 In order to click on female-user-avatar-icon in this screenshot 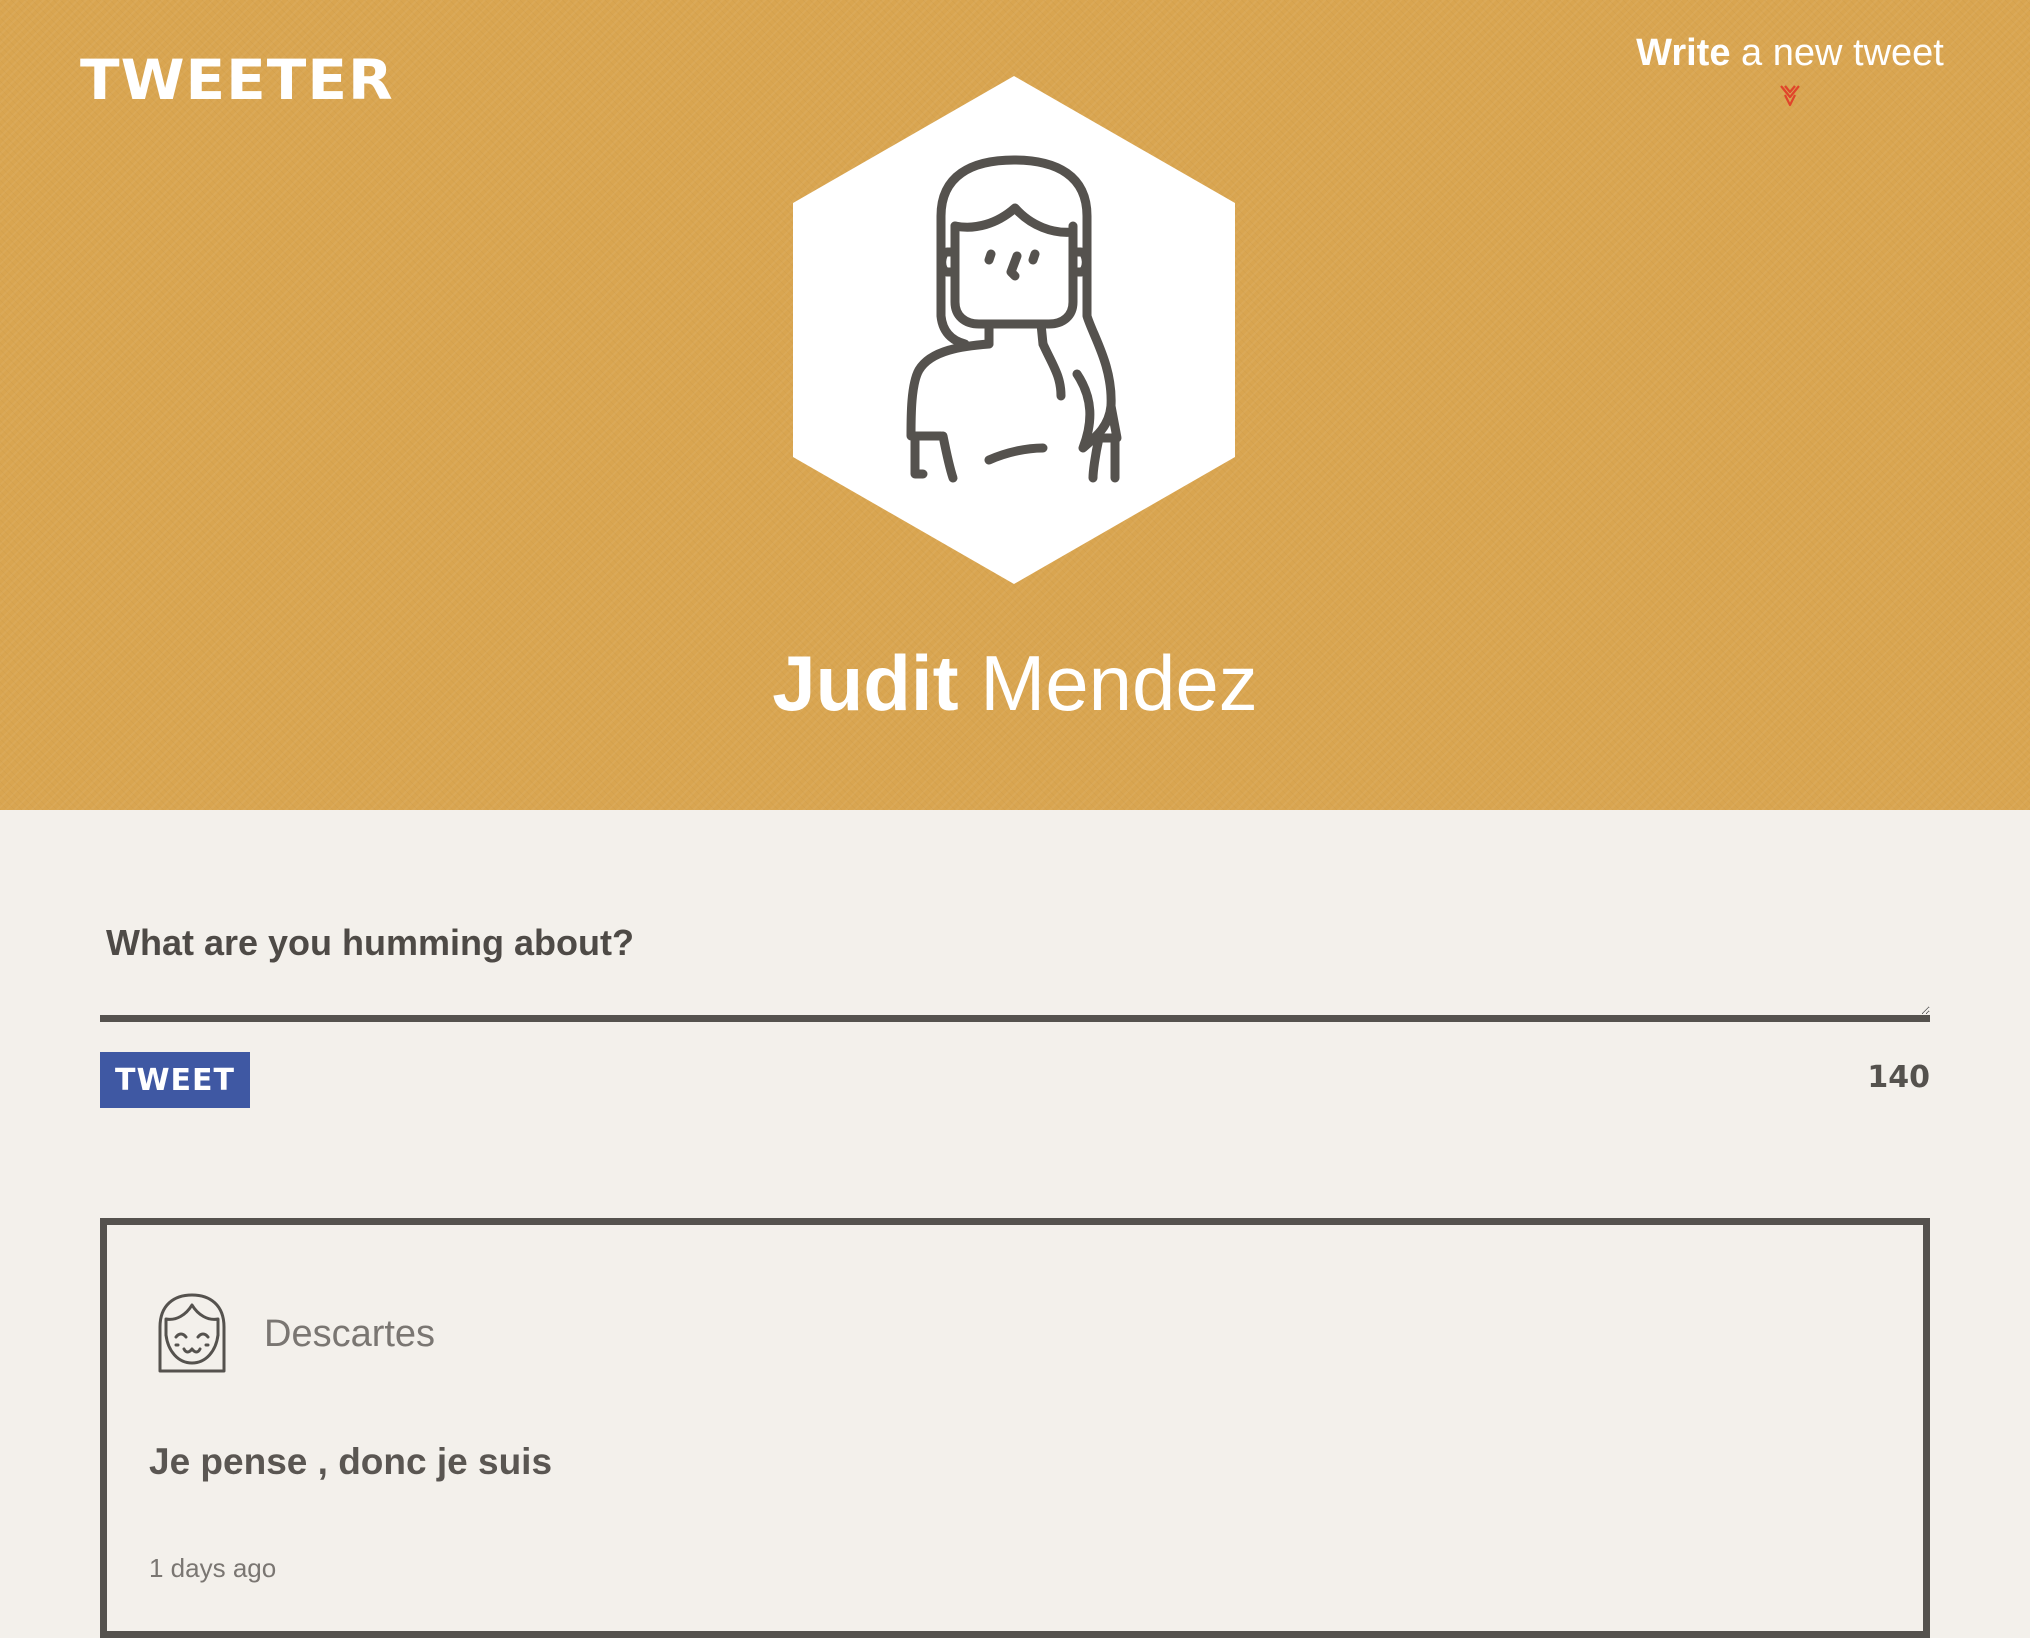, I will do `click(1014, 330)`.